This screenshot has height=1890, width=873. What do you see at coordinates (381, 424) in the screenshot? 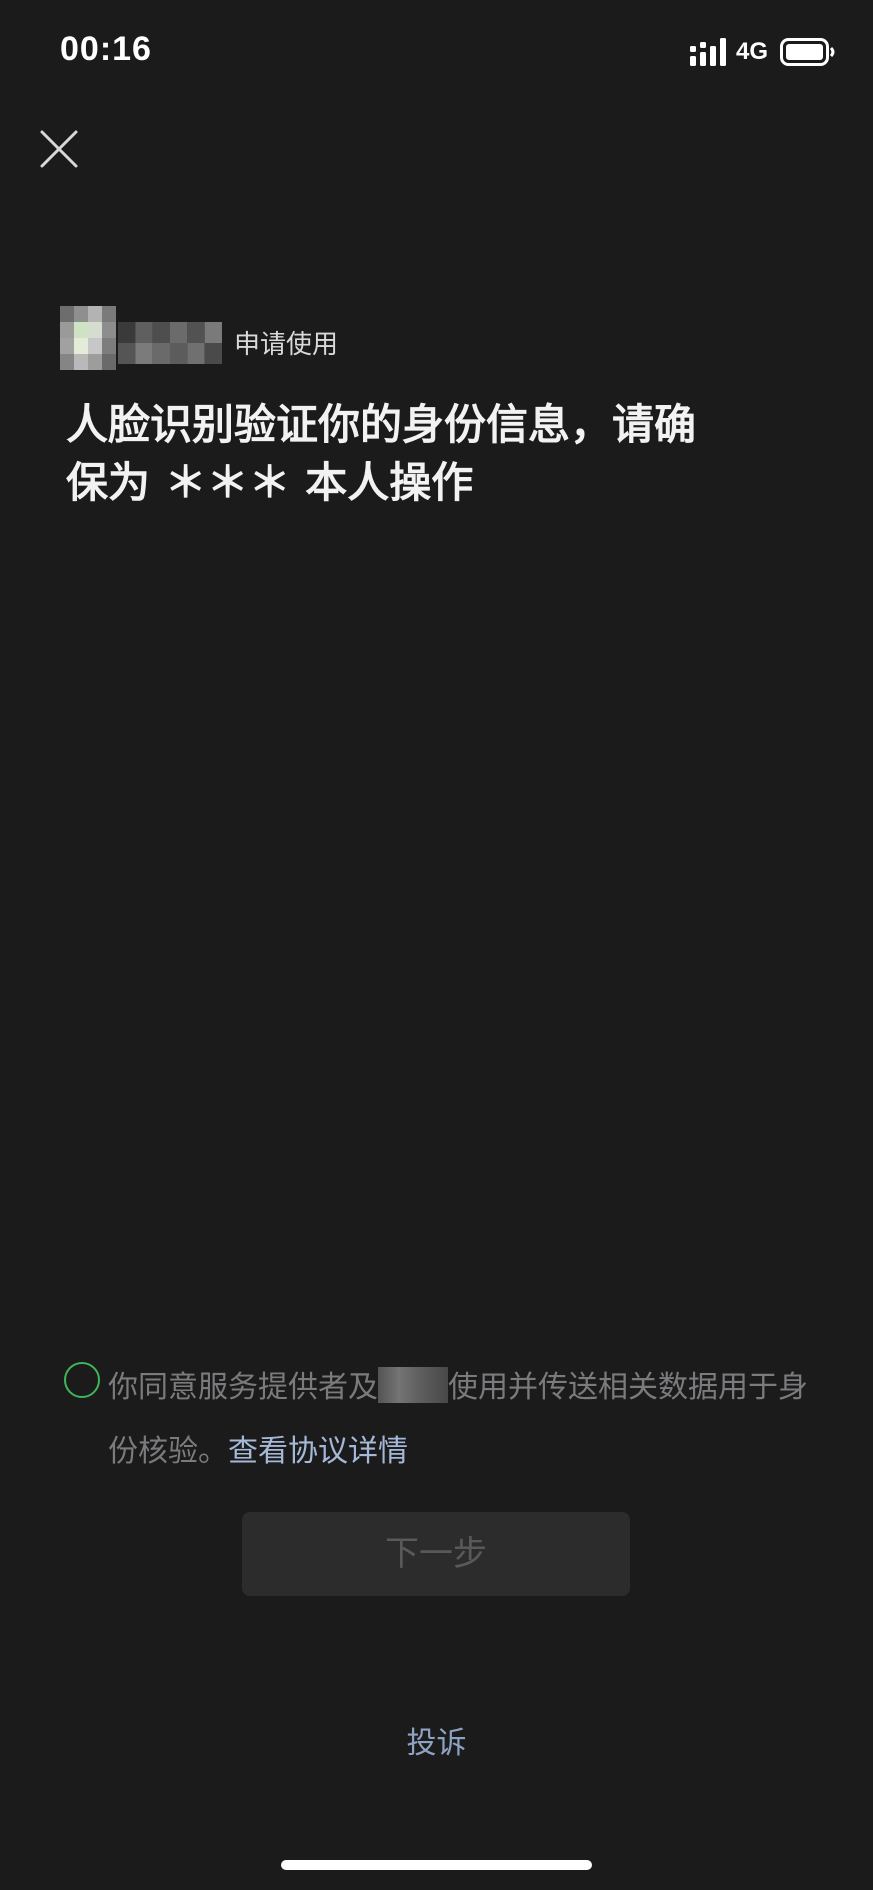
I see `headline-line-1: 人脸识别验证你的身份信息，请确` at bounding box center [381, 424].